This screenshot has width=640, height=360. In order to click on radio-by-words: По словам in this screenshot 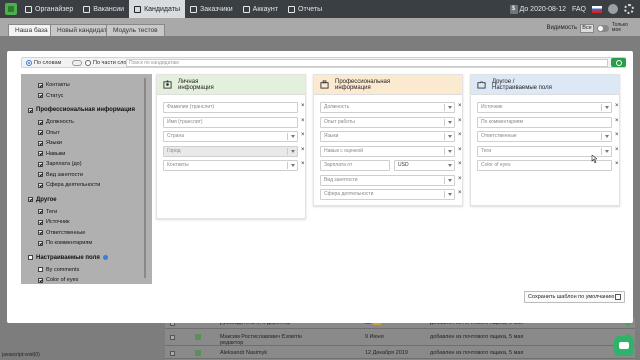, I will do `click(43, 63)`.